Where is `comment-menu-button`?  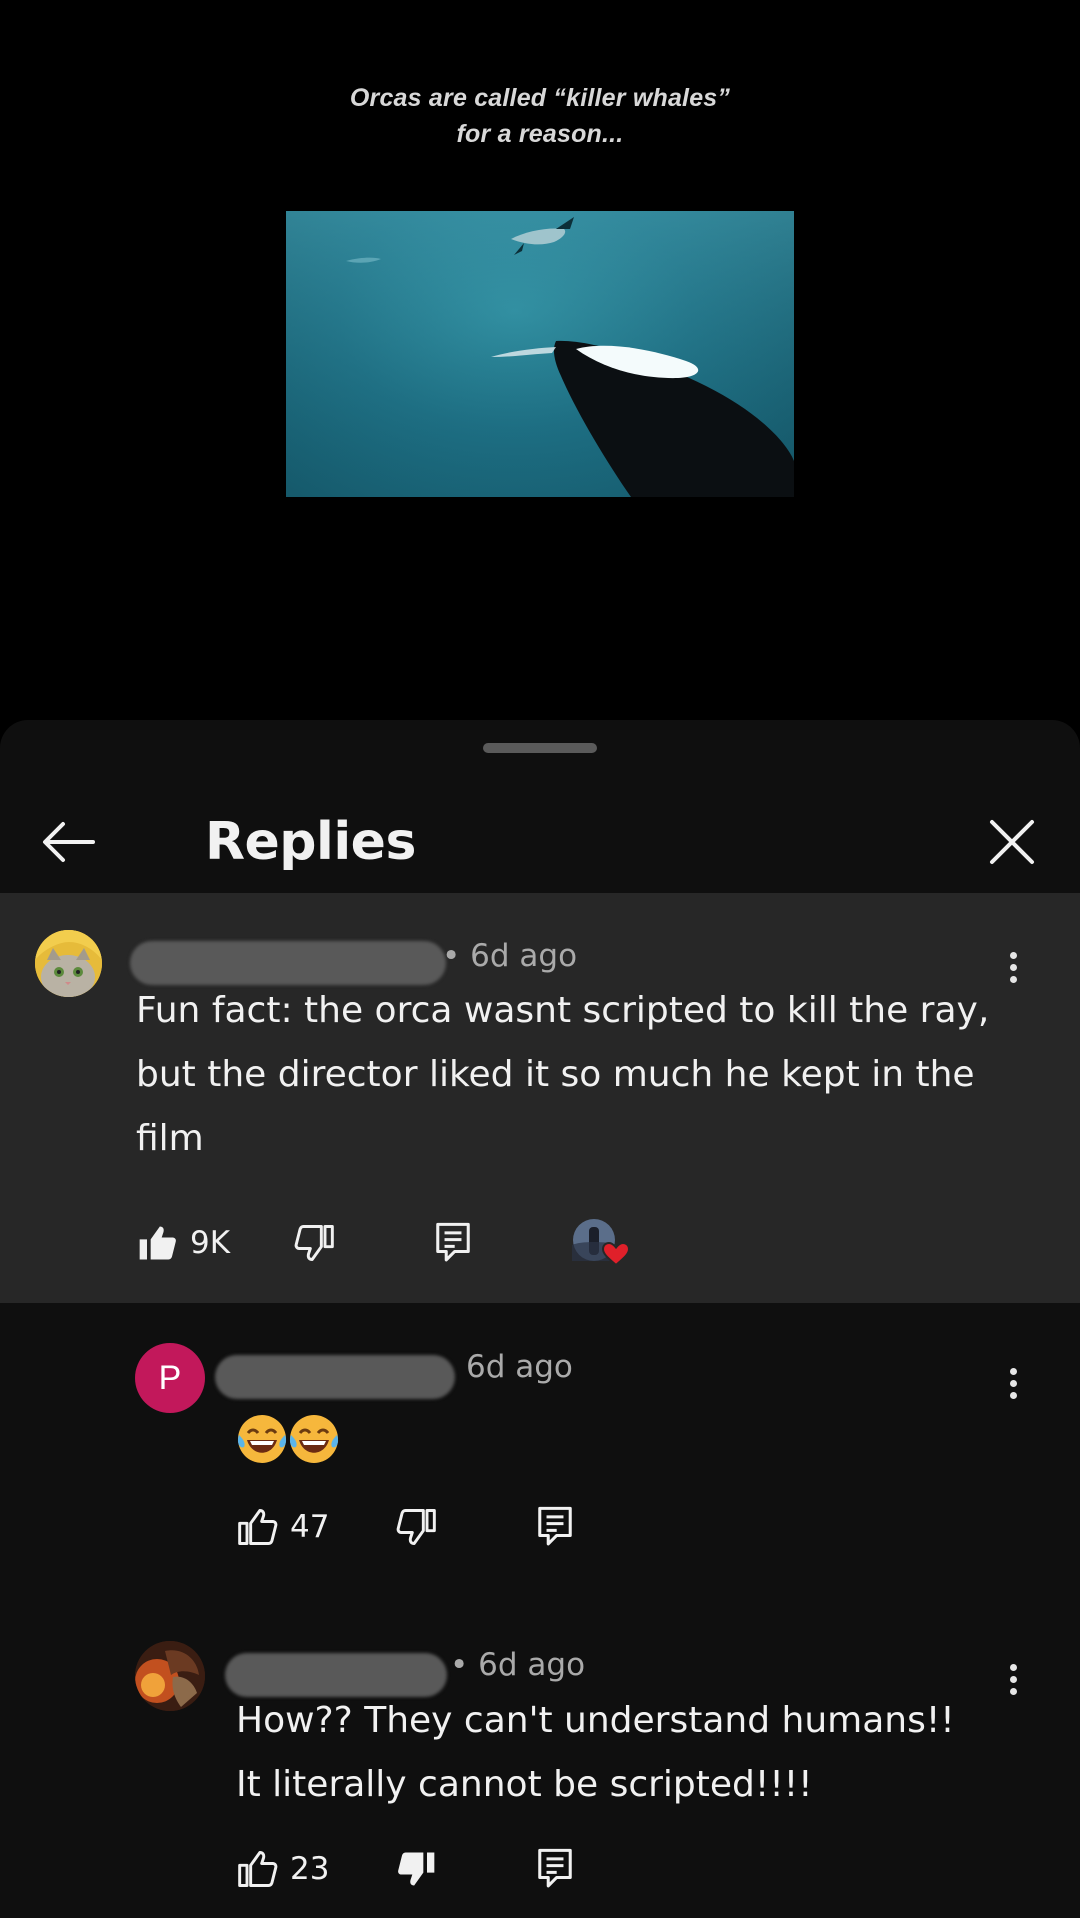
comment-menu-button is located at coordinates (1013, 1388).